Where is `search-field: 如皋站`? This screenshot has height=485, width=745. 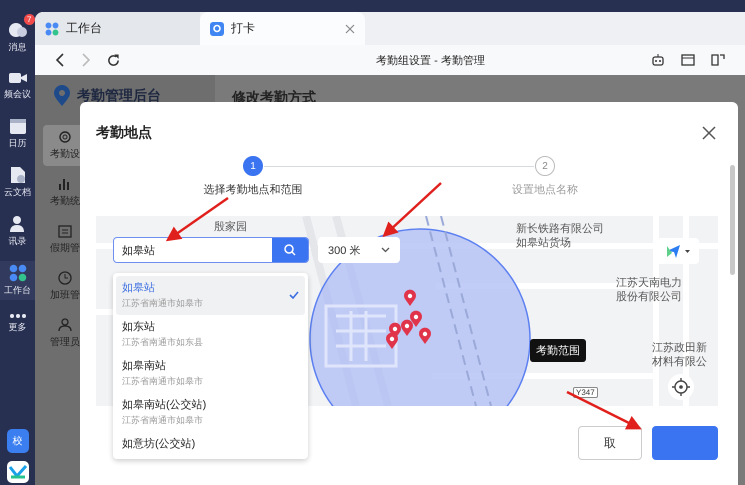
search-field: 如皋站 is located at coordinates (211, 250).